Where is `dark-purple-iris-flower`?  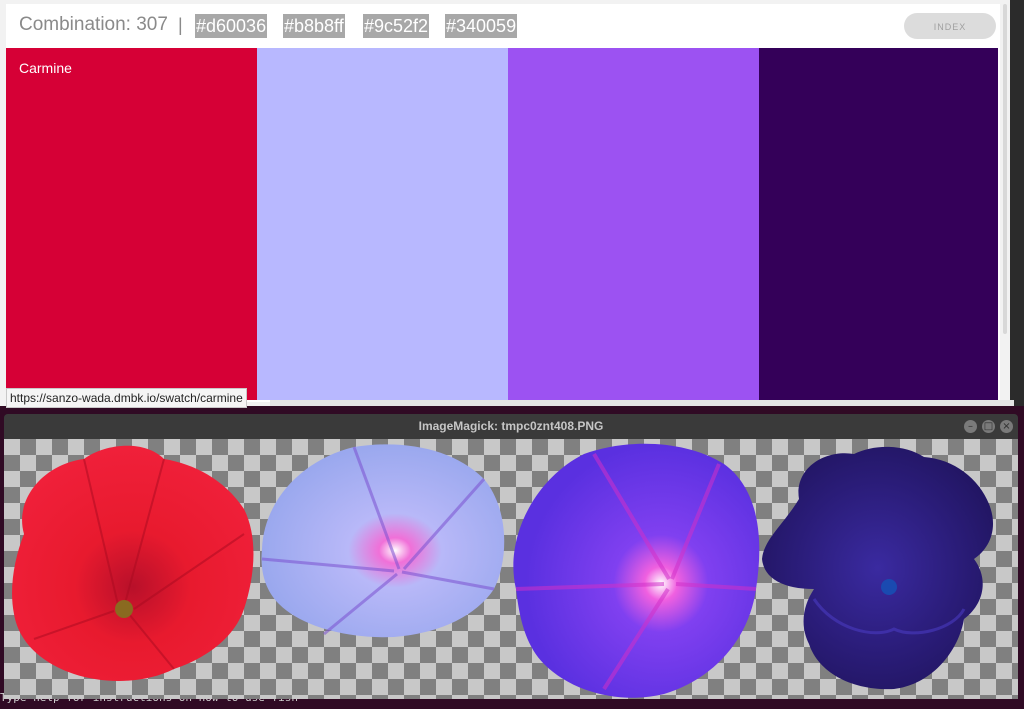
dark-purple-iris-flower is located at coordinates (878, 568).